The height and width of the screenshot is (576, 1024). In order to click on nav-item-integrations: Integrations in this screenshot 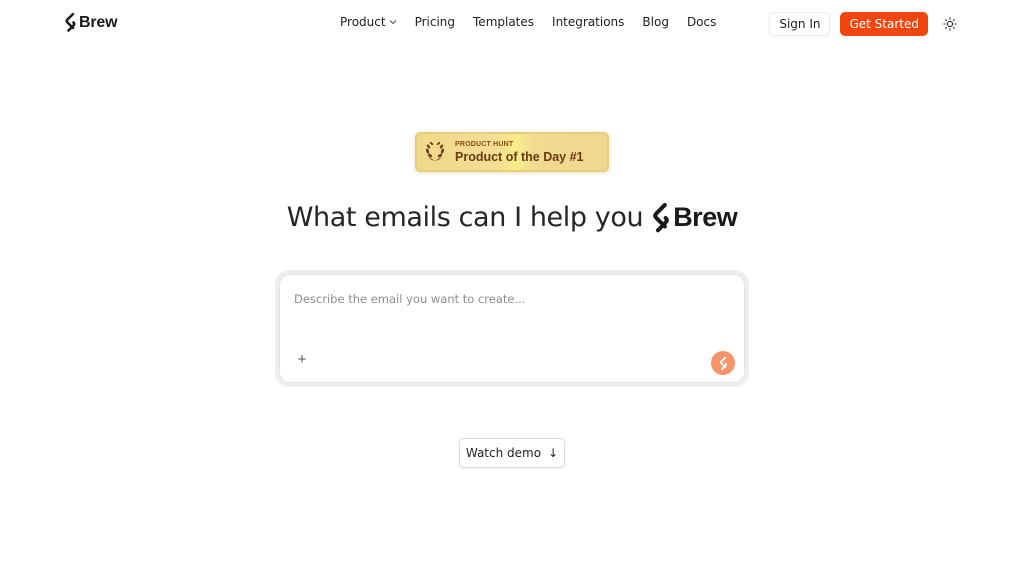, I will do `click(588, 22)`.